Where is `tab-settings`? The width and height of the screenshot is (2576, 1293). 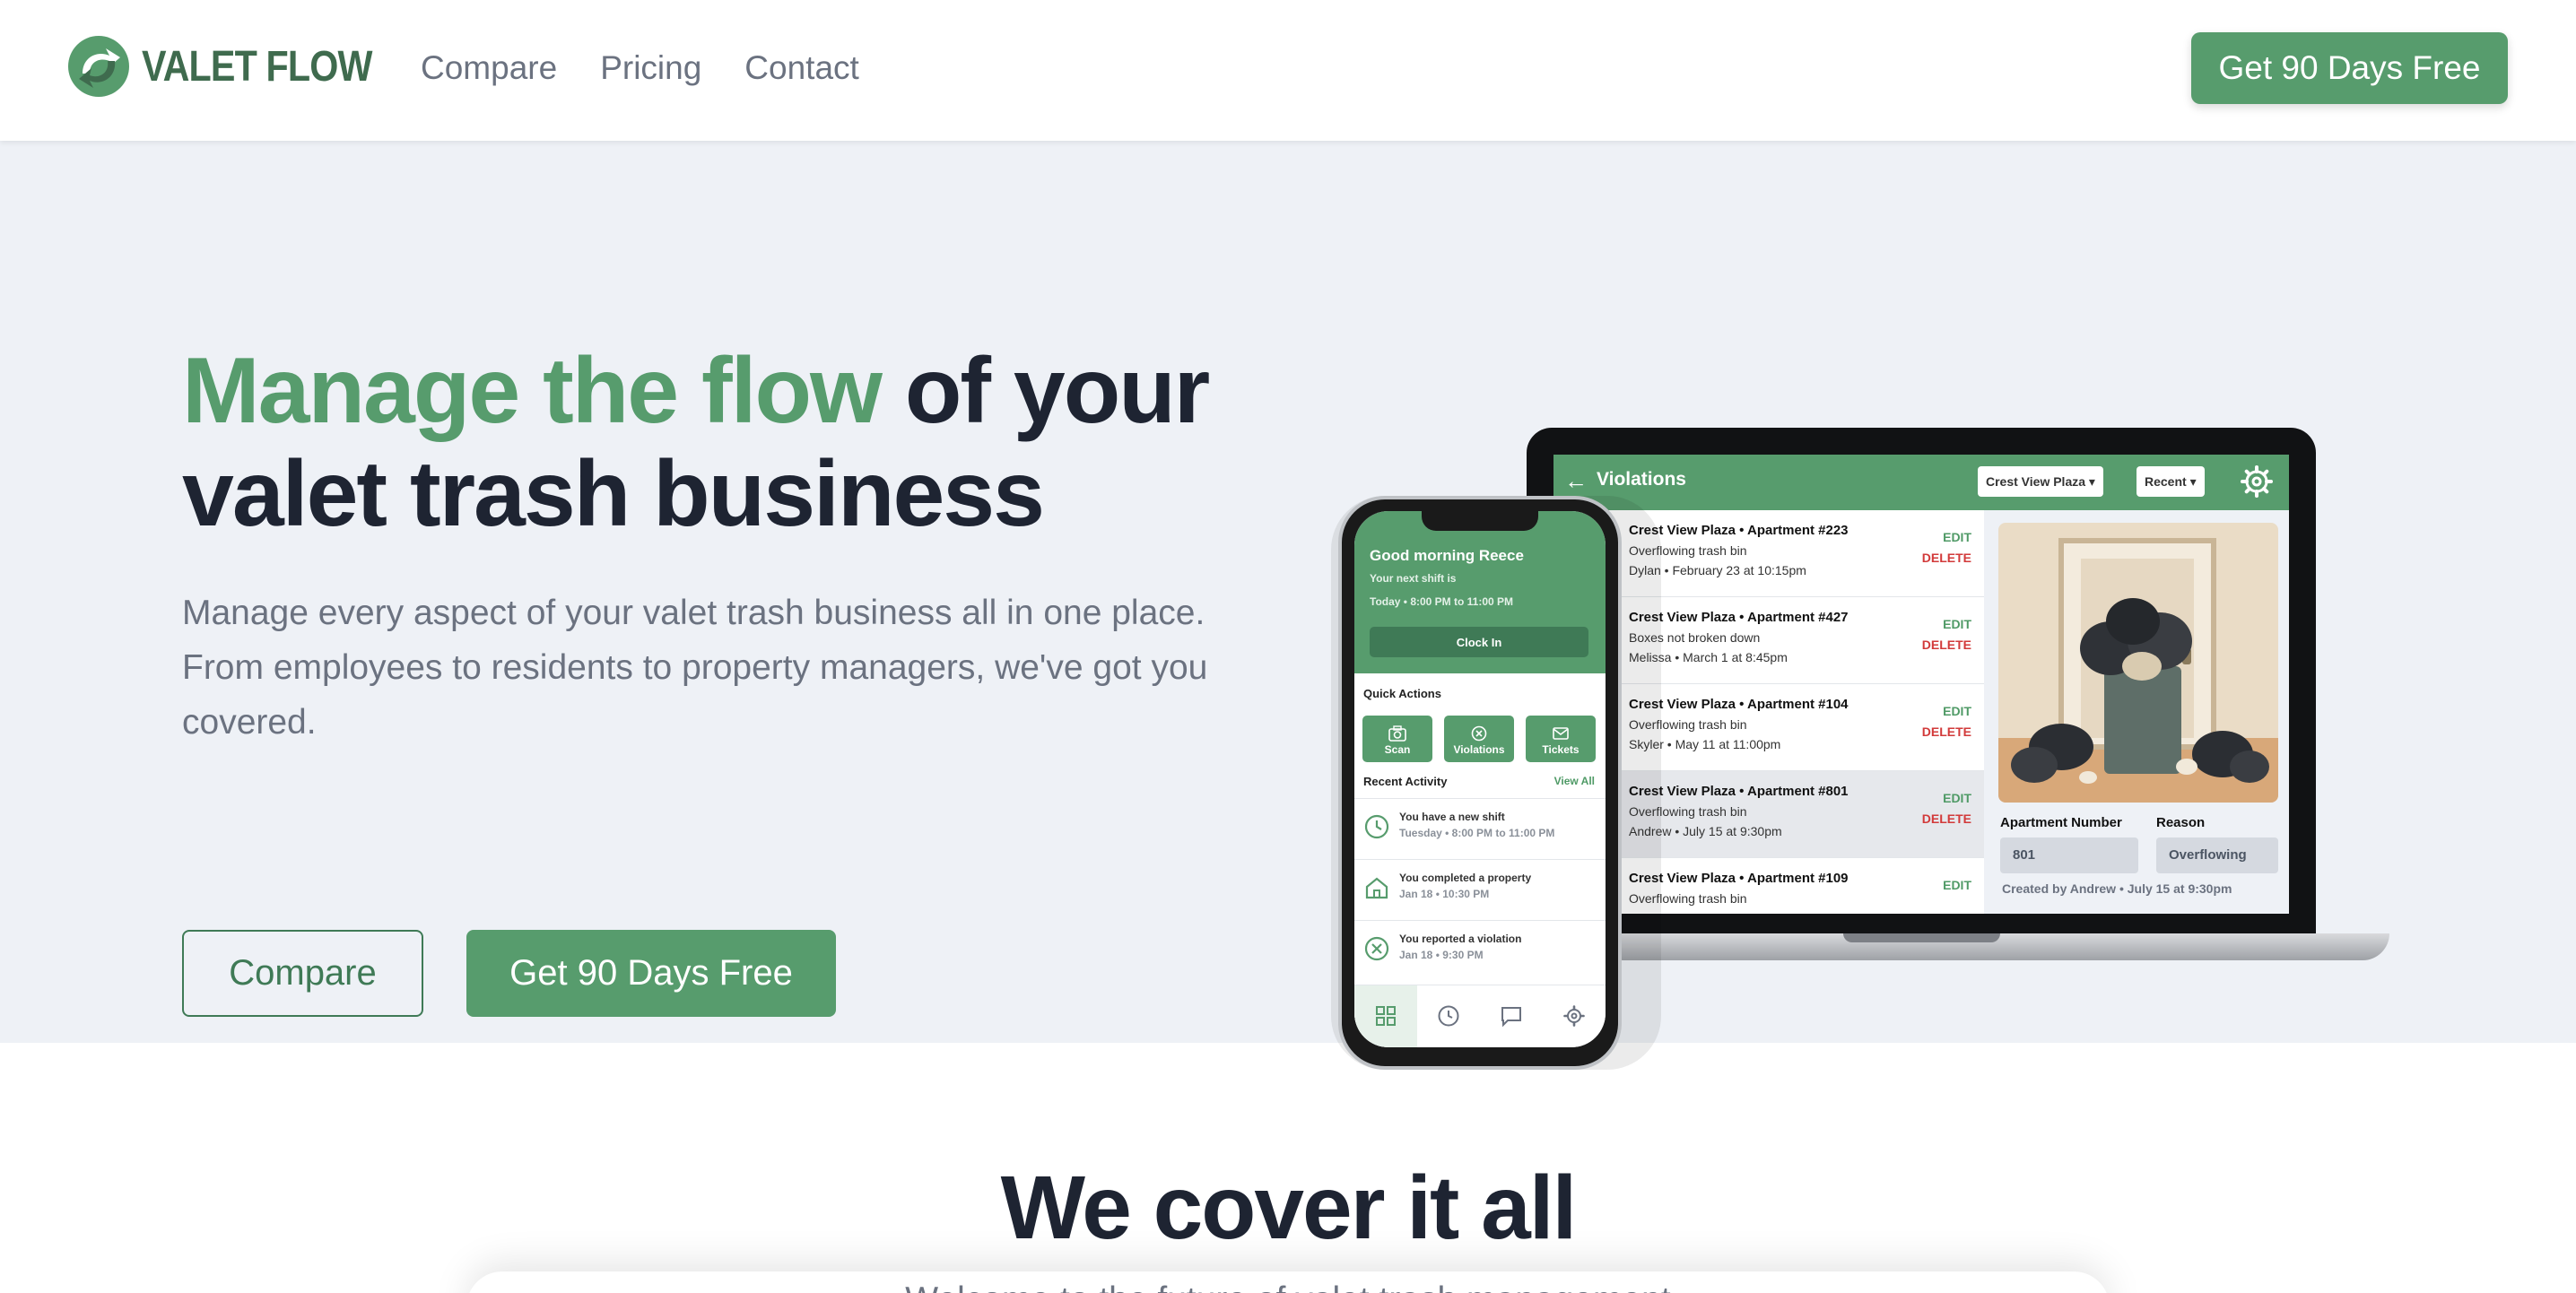
tab-settings is located at coordinates (1574, 1016).